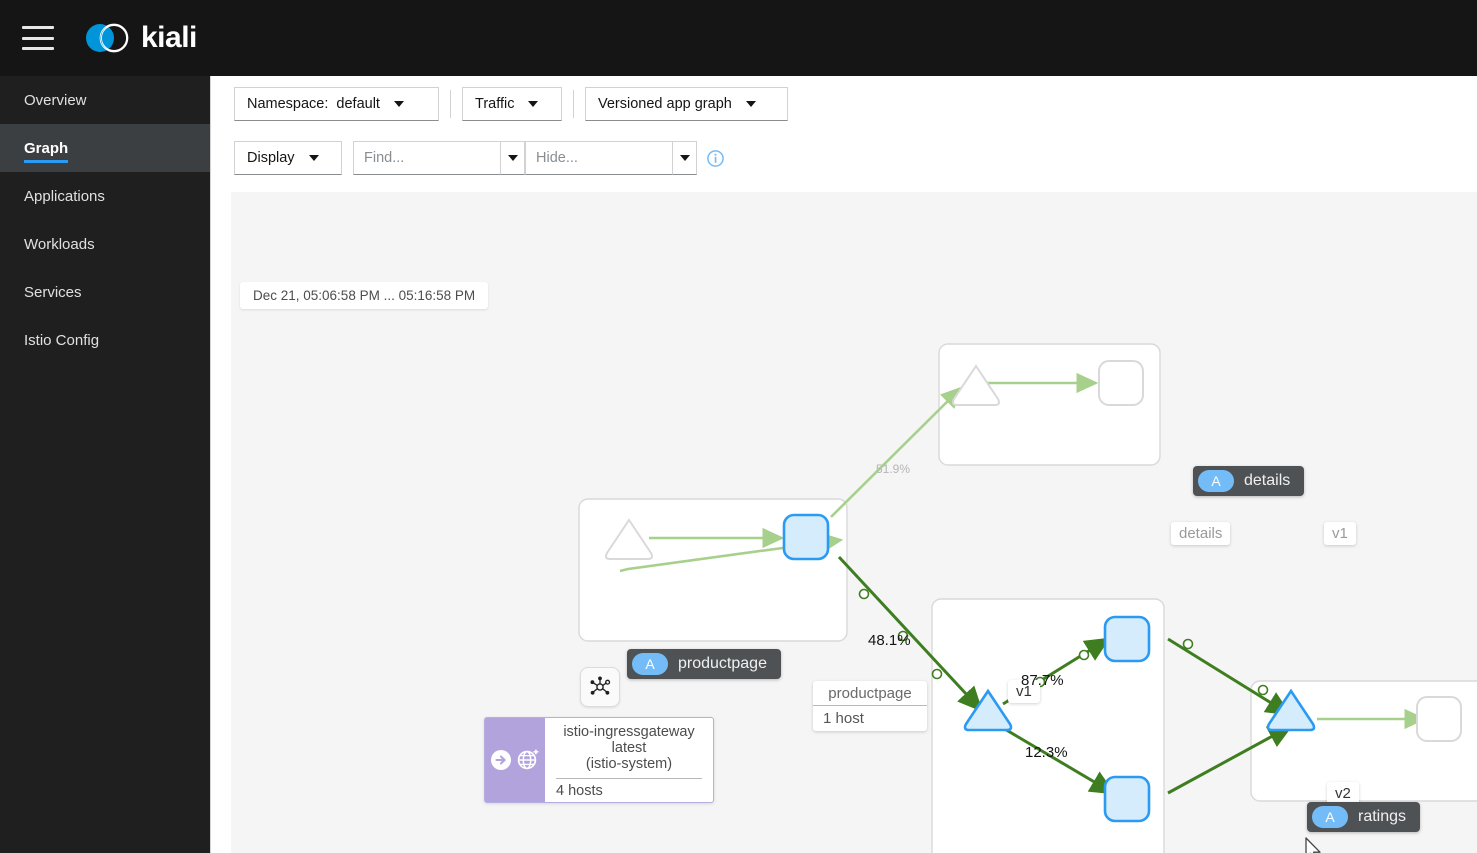 The width and height of the screenshot is (1477, 853). What do you see at coordinates (512, 158) in the screenshot?
I see `find-dropdown-toggle` at bounding box center [512, 158].